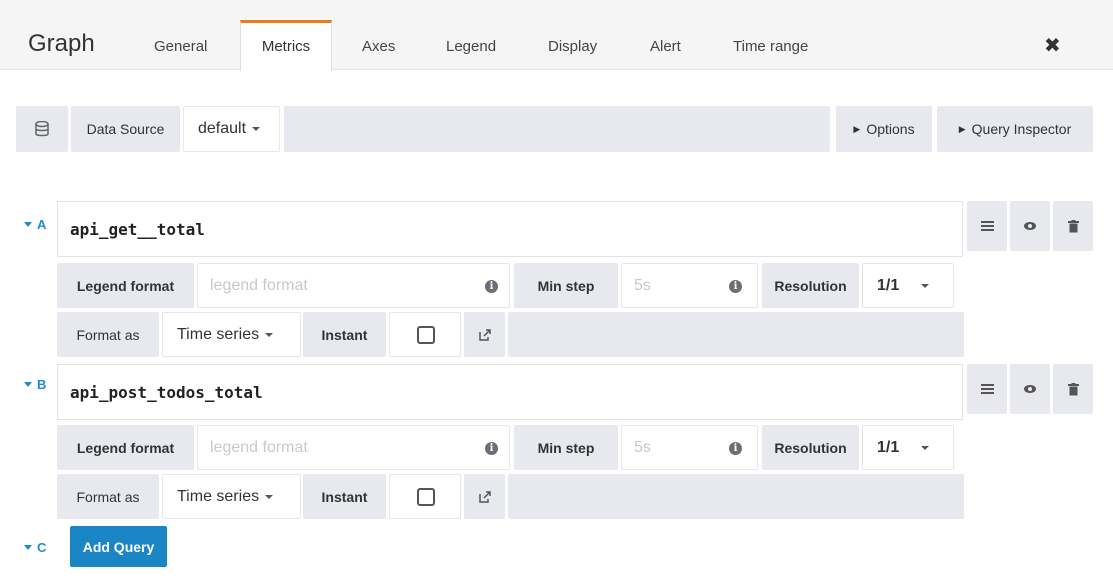 The height and width of the screenshot is (586, 1113). I want to click on options-label: Options, so click(890, 129).